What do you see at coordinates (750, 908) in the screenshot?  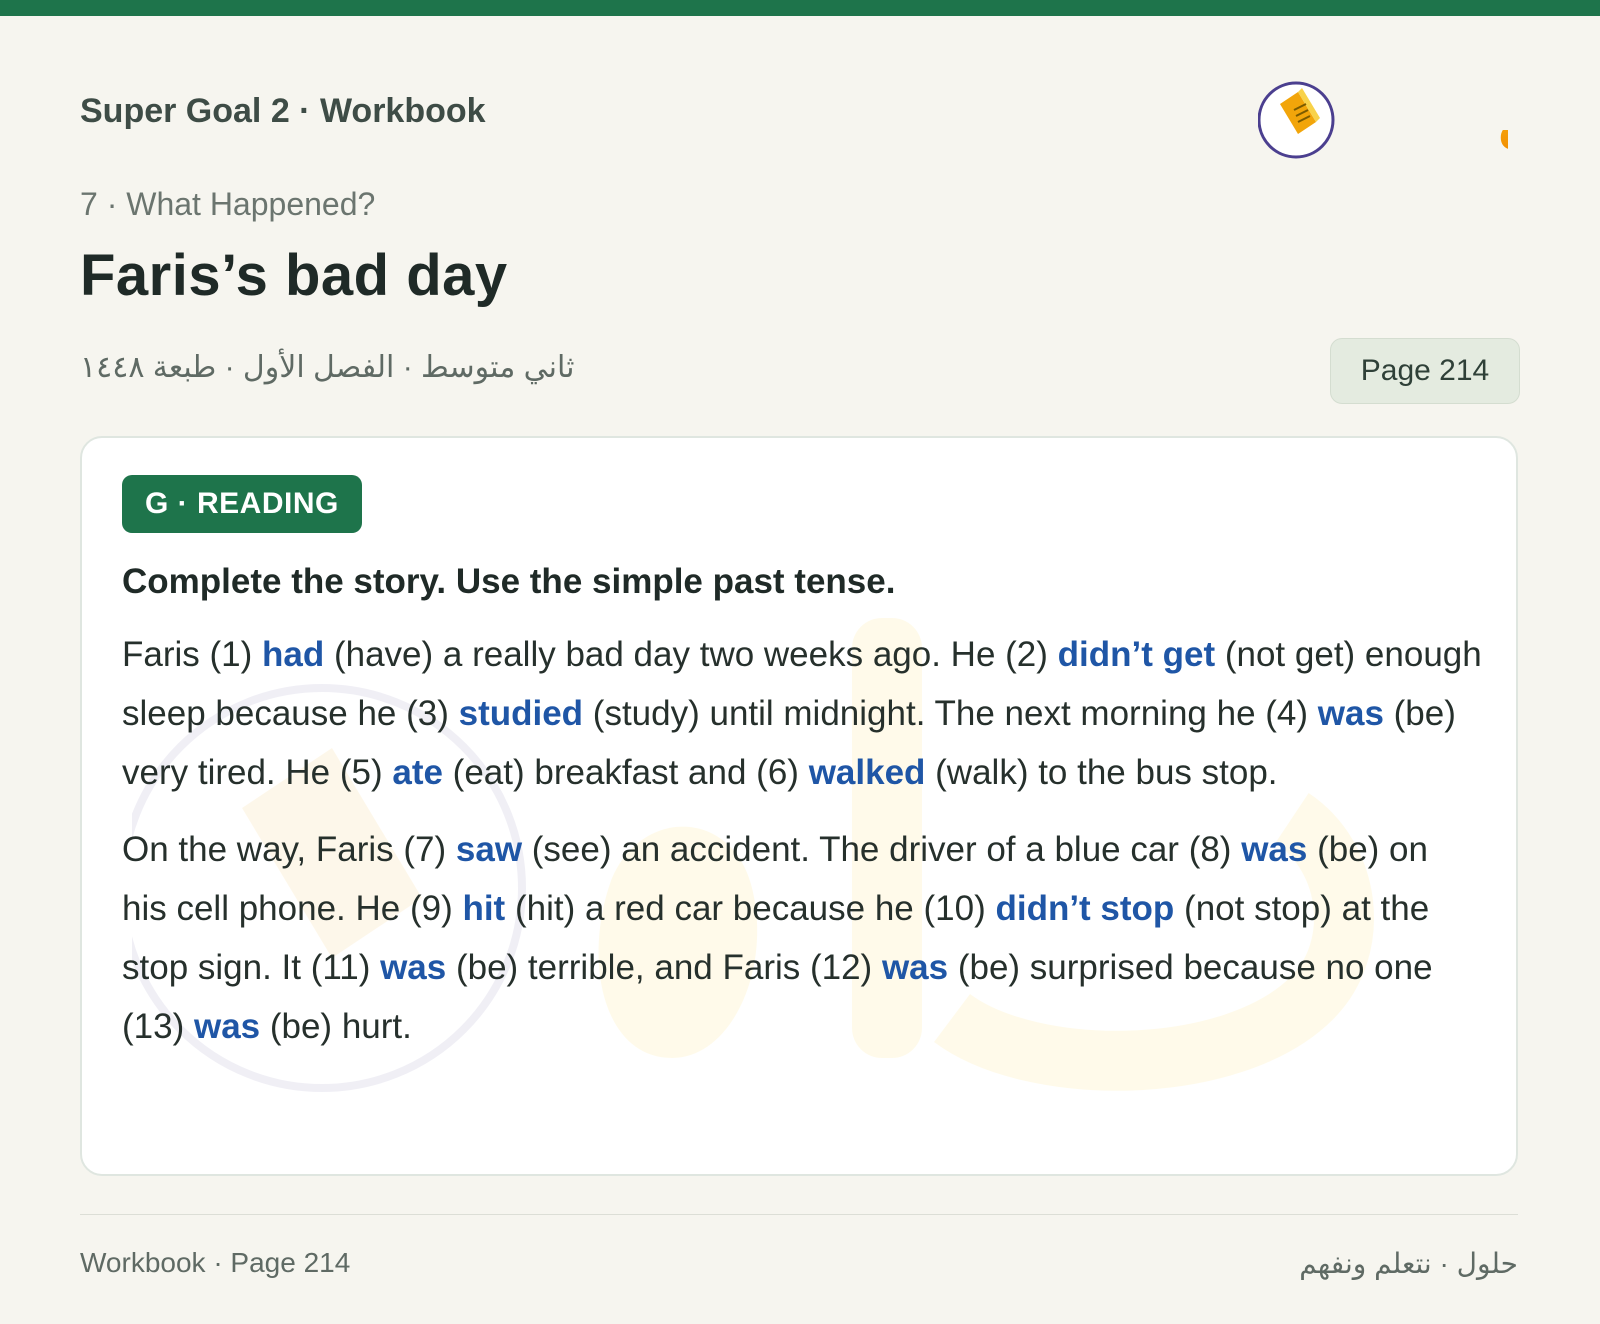 I see `story-text-segment: (hit) a red car because he (10)` at bounding box center [750, 908].